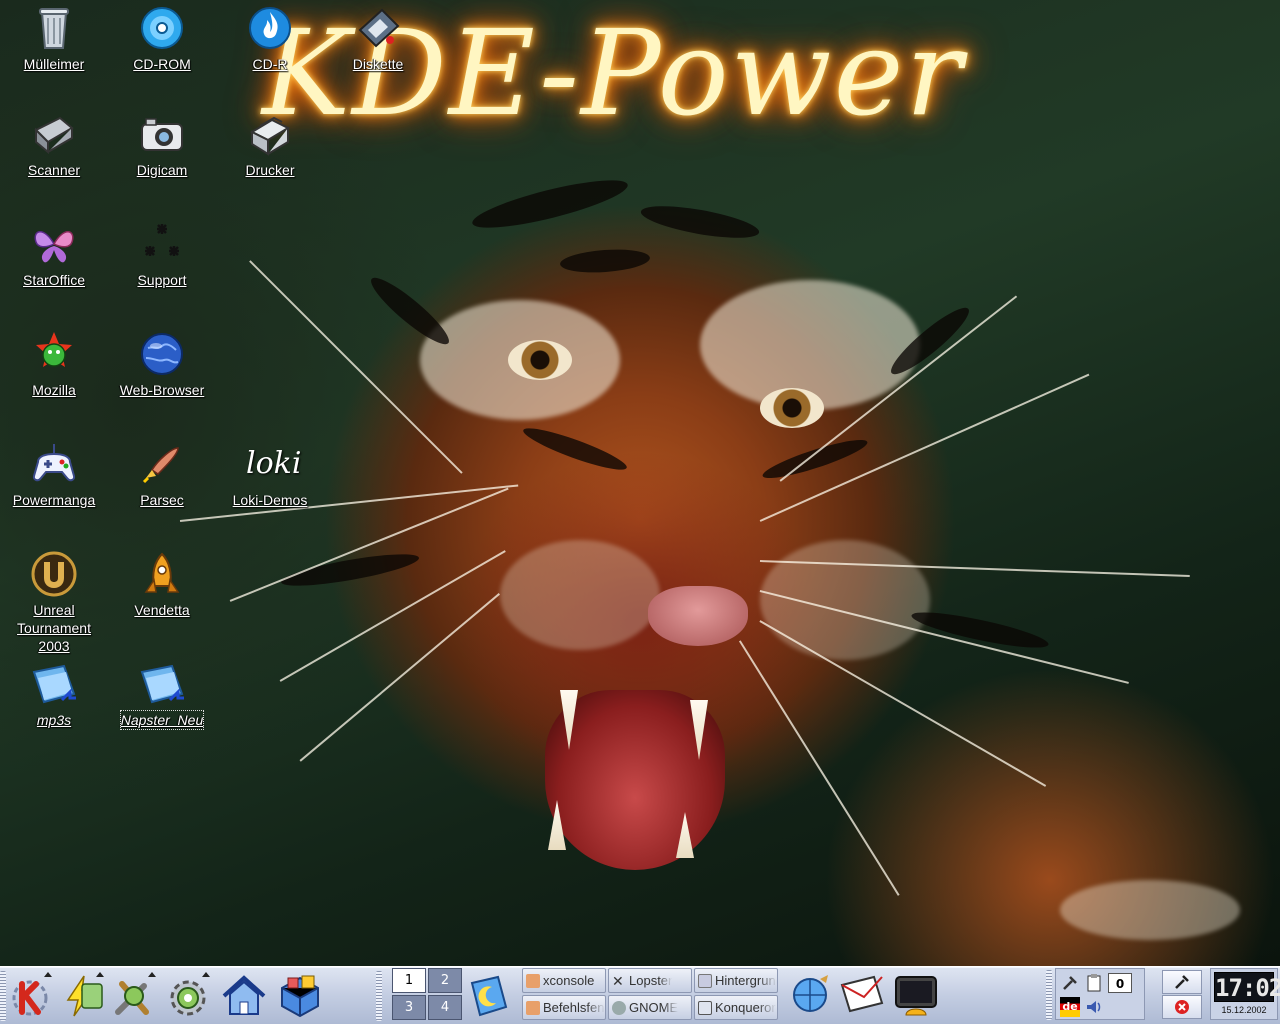  What do you see at coordinates (54, 602) in the screenshot?
I see `desktop-icon-unreal: Unreal Tournament 2003` at bounding box center [54, 602].